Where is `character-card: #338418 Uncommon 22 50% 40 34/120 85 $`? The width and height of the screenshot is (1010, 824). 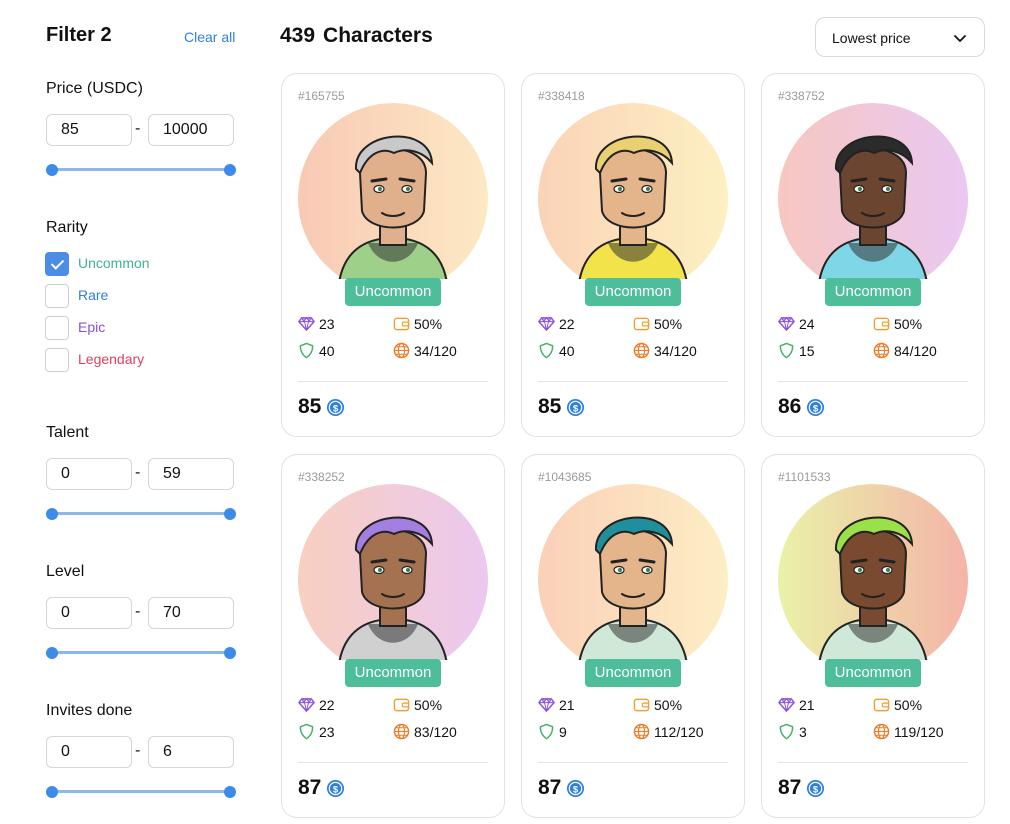 character-card: #338418 Uncommon 22 50% 40 34/120 85 $ is located at coordinates (633, 255).